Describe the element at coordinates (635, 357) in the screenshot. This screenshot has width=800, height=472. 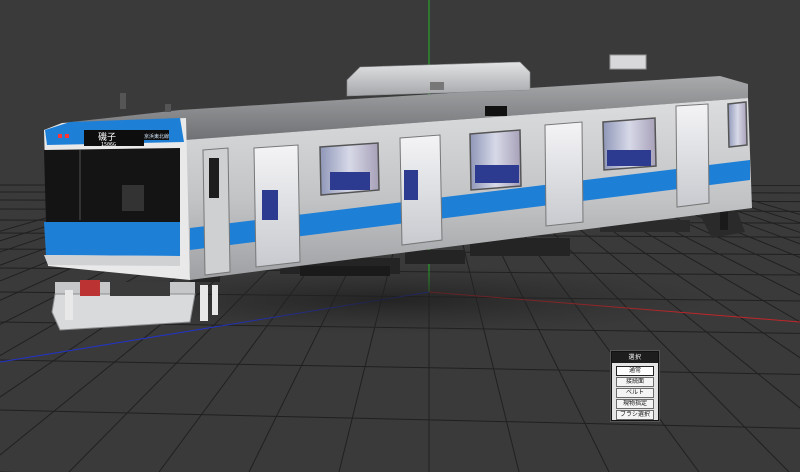
I see `selection-panel-title: 選択` at that location.